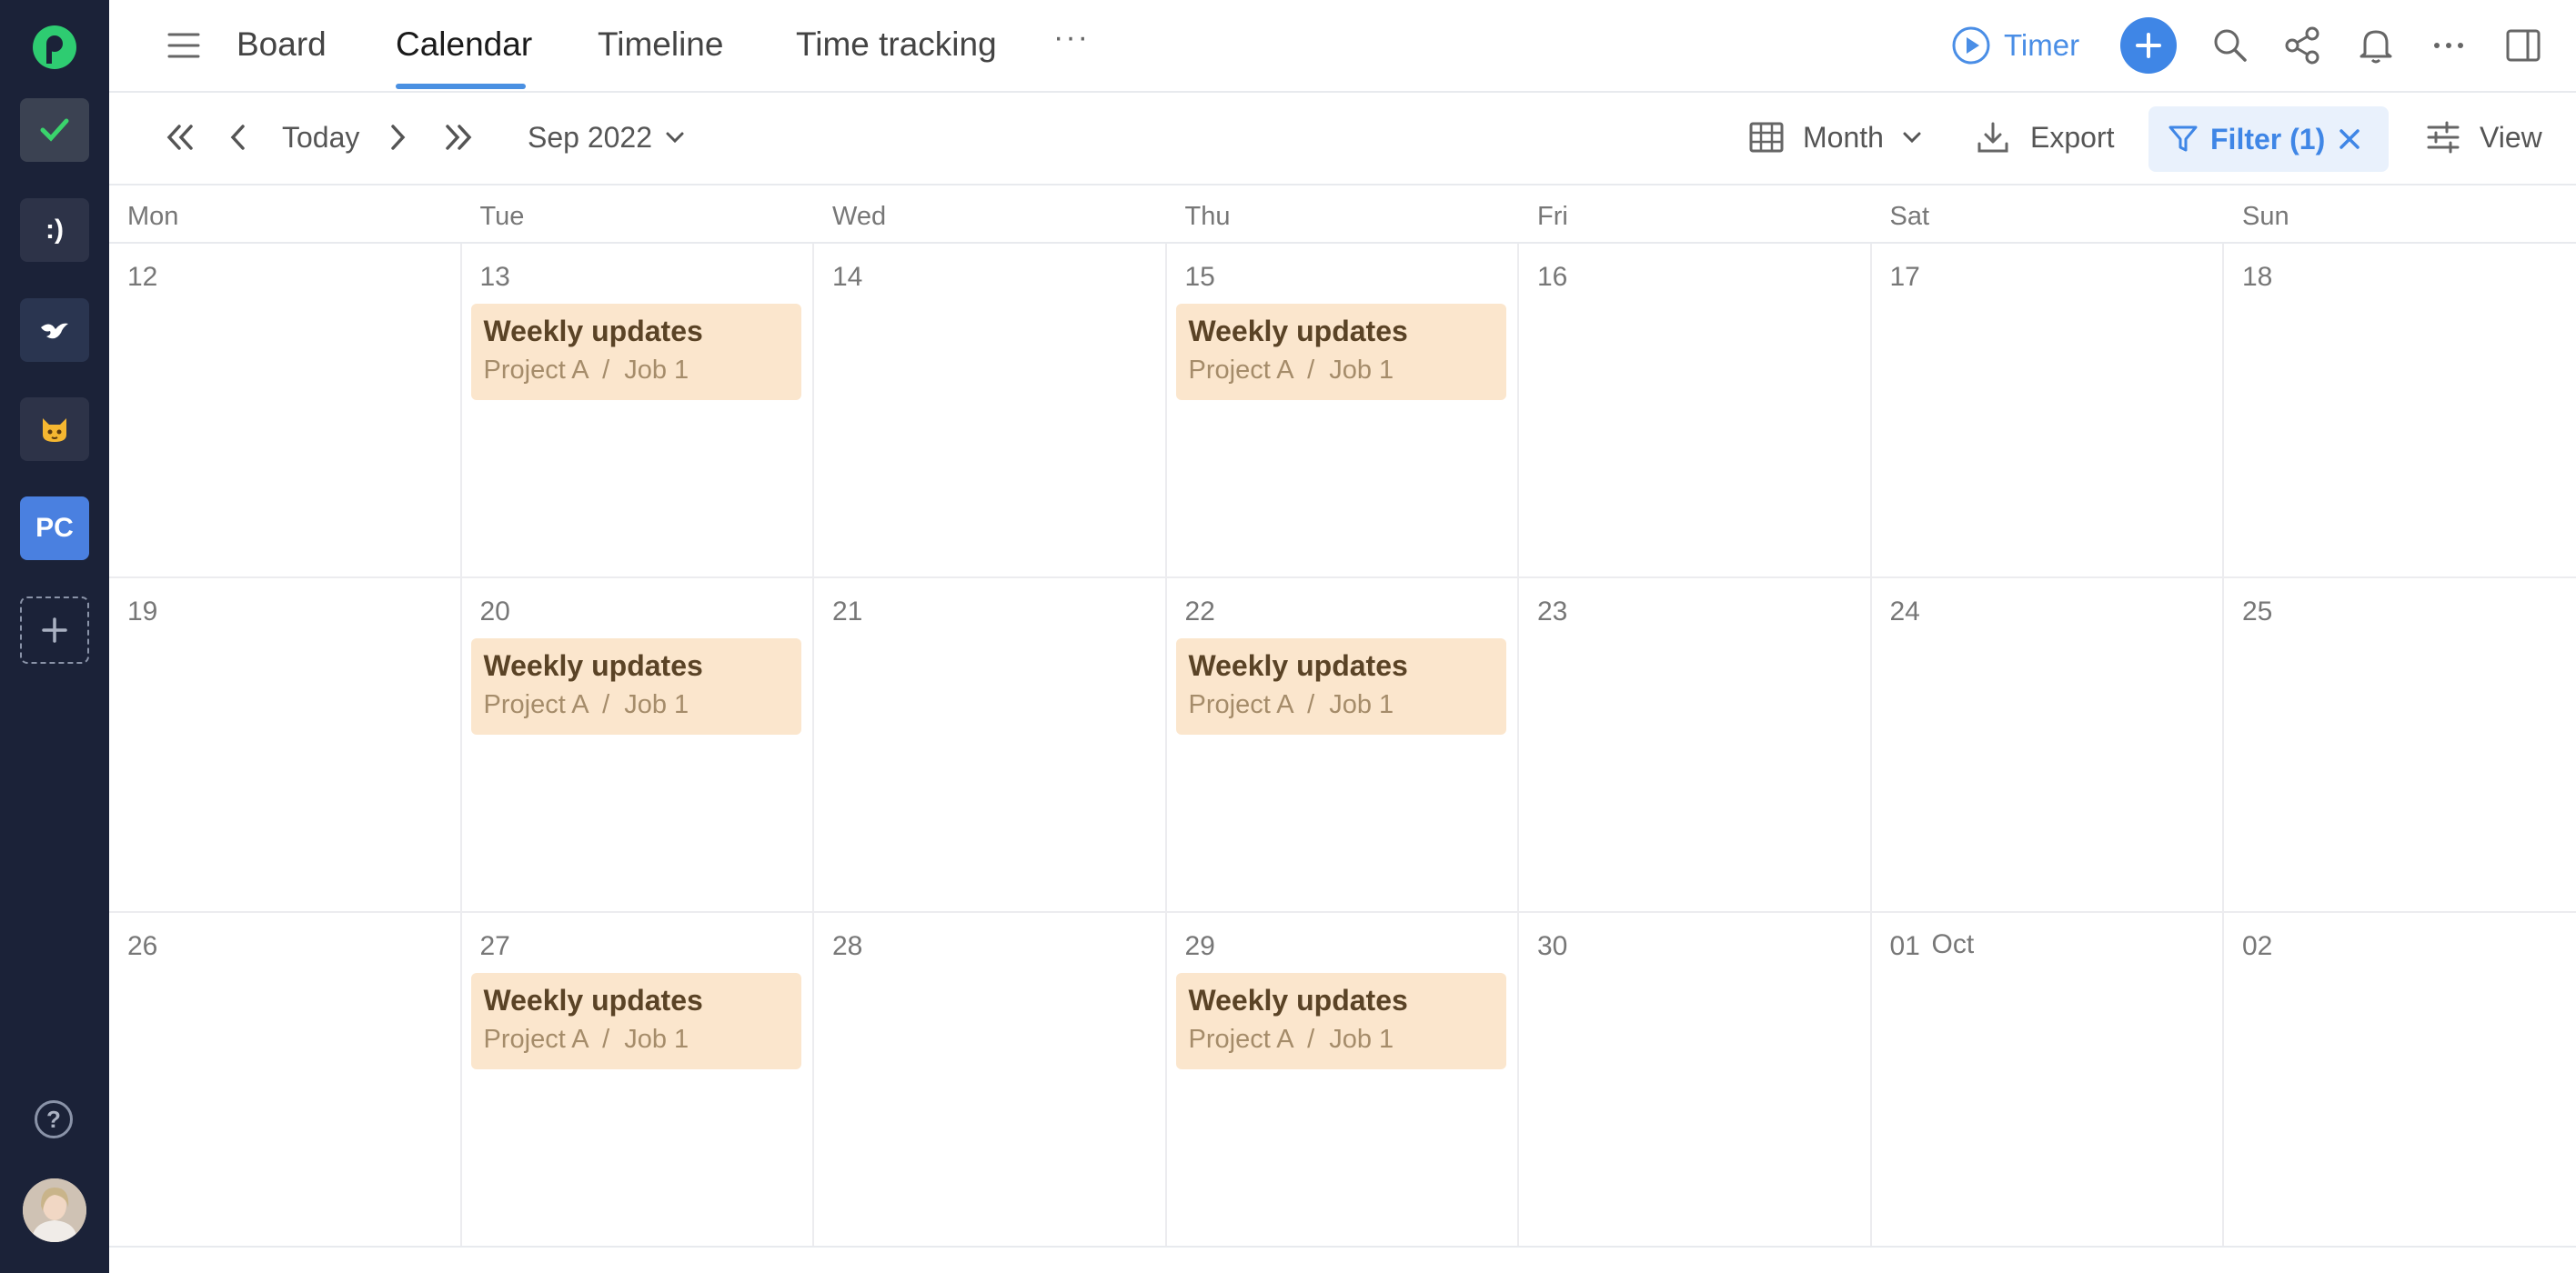 This screenshot has height=1273, width=2576. I want to click on day-cell: 13 Weekly updates Project A / Job 1, so click(637, 411).